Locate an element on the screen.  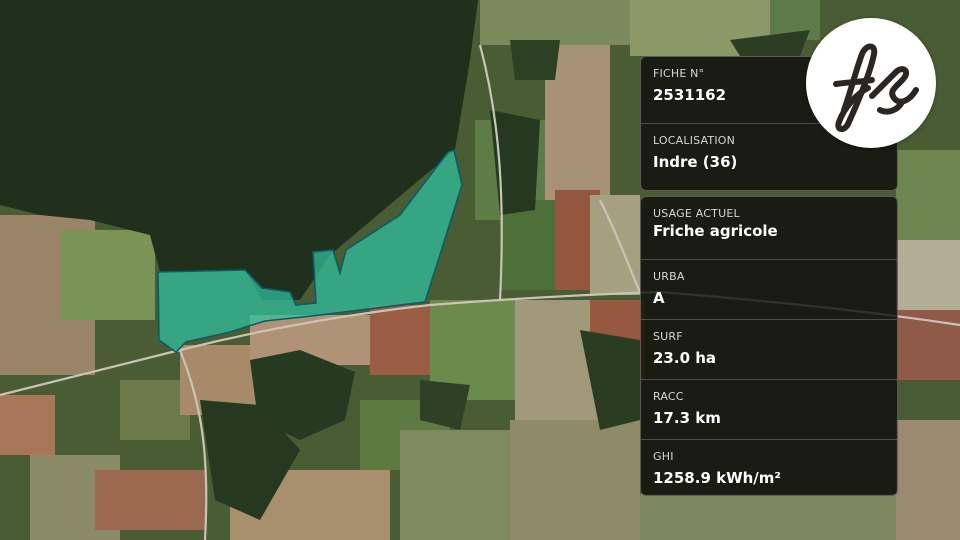
racc-label: RACC is located at coordinates (668, 396).